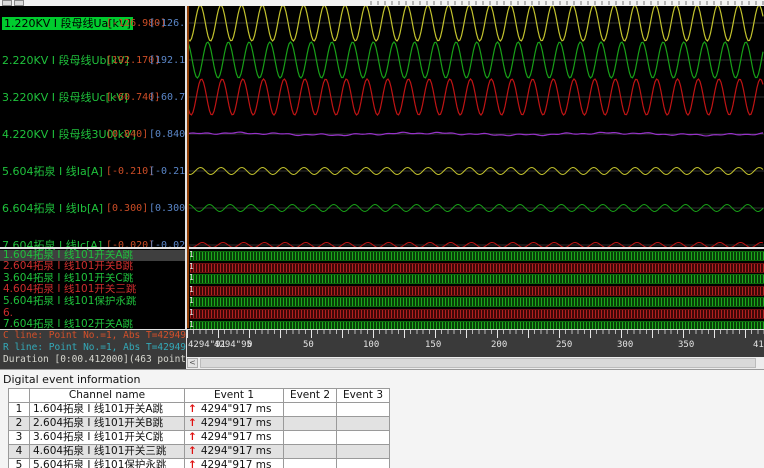 The image size is (764, 468). I want to click on cursor-value-rel: [192.170], so click(167, 60).